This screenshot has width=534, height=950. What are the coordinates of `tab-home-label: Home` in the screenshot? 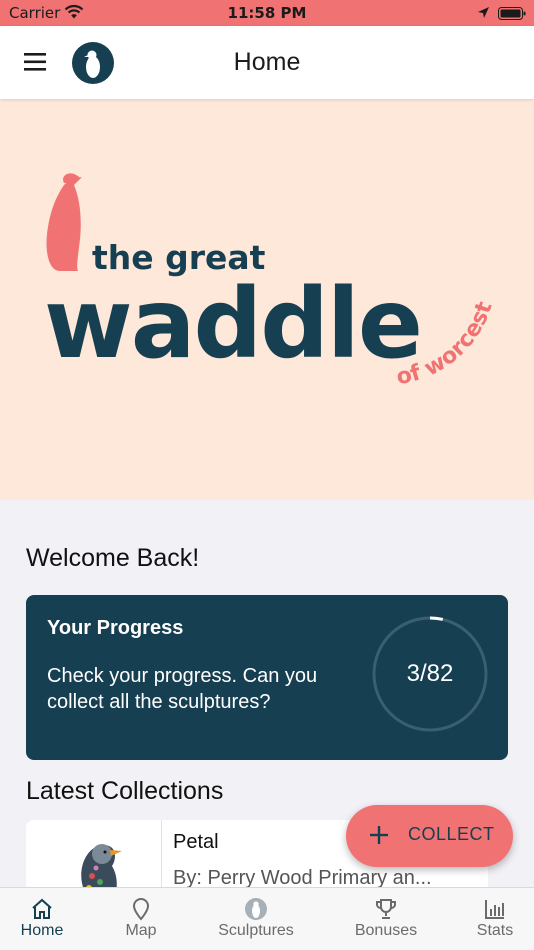 It's located at (42, 930).